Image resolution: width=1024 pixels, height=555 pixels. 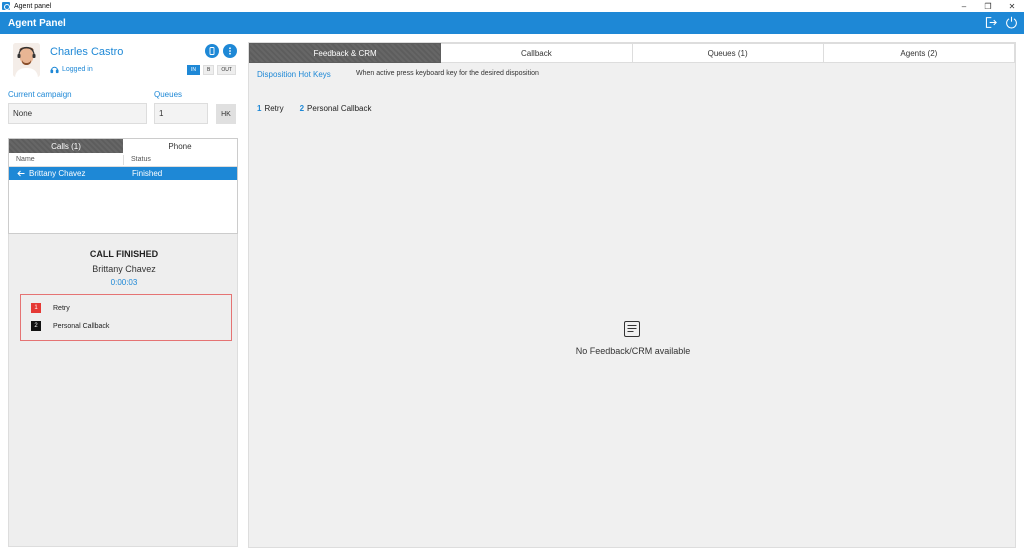 I want to click on call-name: Brittany Chavez, so click(x=57, y=173).